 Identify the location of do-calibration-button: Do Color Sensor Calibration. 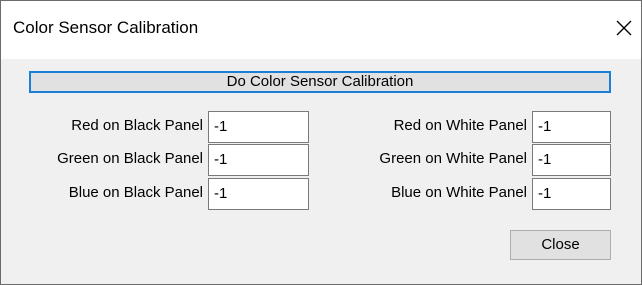
(320, 82).